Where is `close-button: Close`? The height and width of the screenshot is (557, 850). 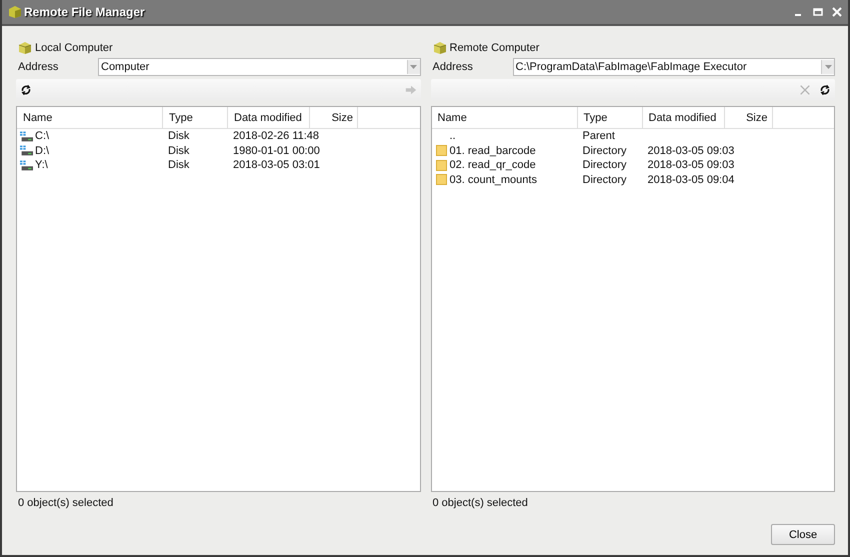
close-button: Close is located at coordinates (803, 534).